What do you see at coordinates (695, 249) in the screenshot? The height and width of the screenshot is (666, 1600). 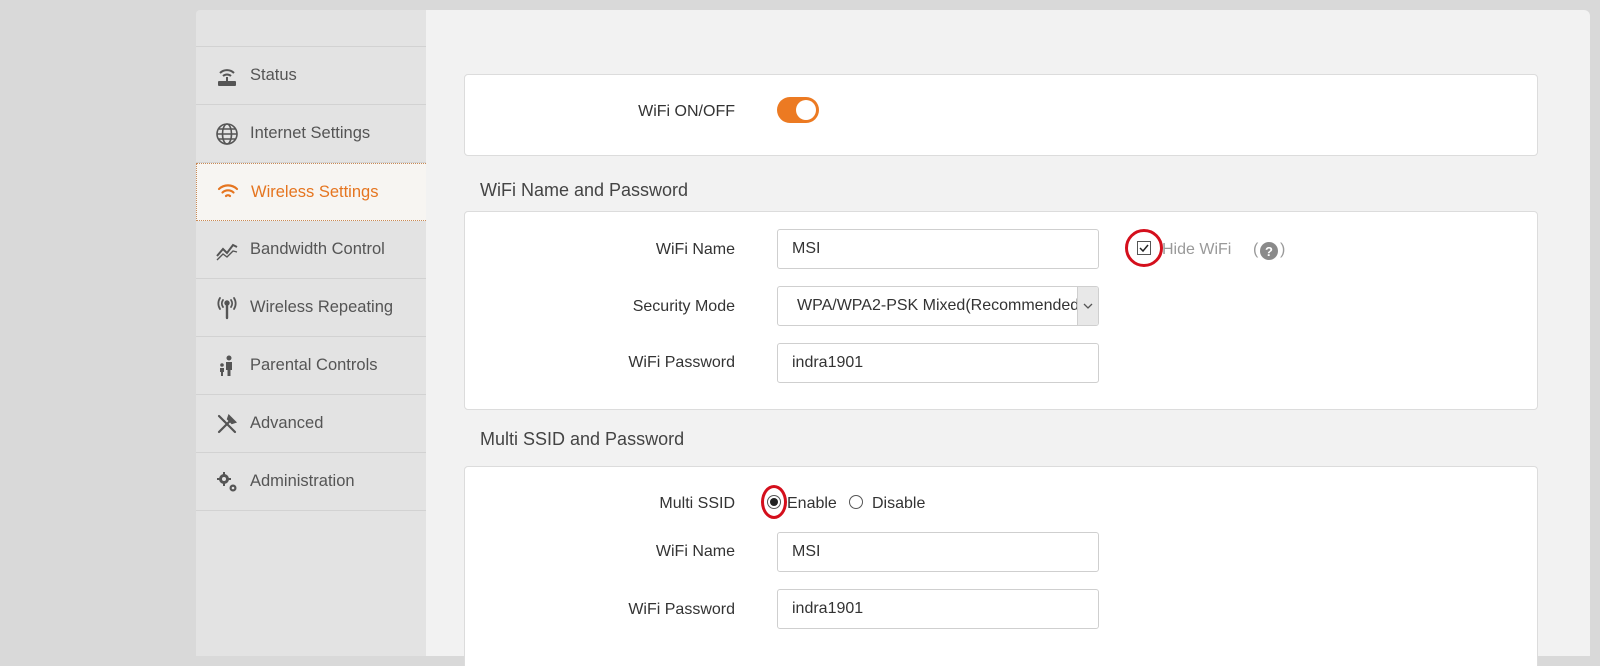 I see `wifi-name-label: WiFi Name` at bounding box center [695, 249].